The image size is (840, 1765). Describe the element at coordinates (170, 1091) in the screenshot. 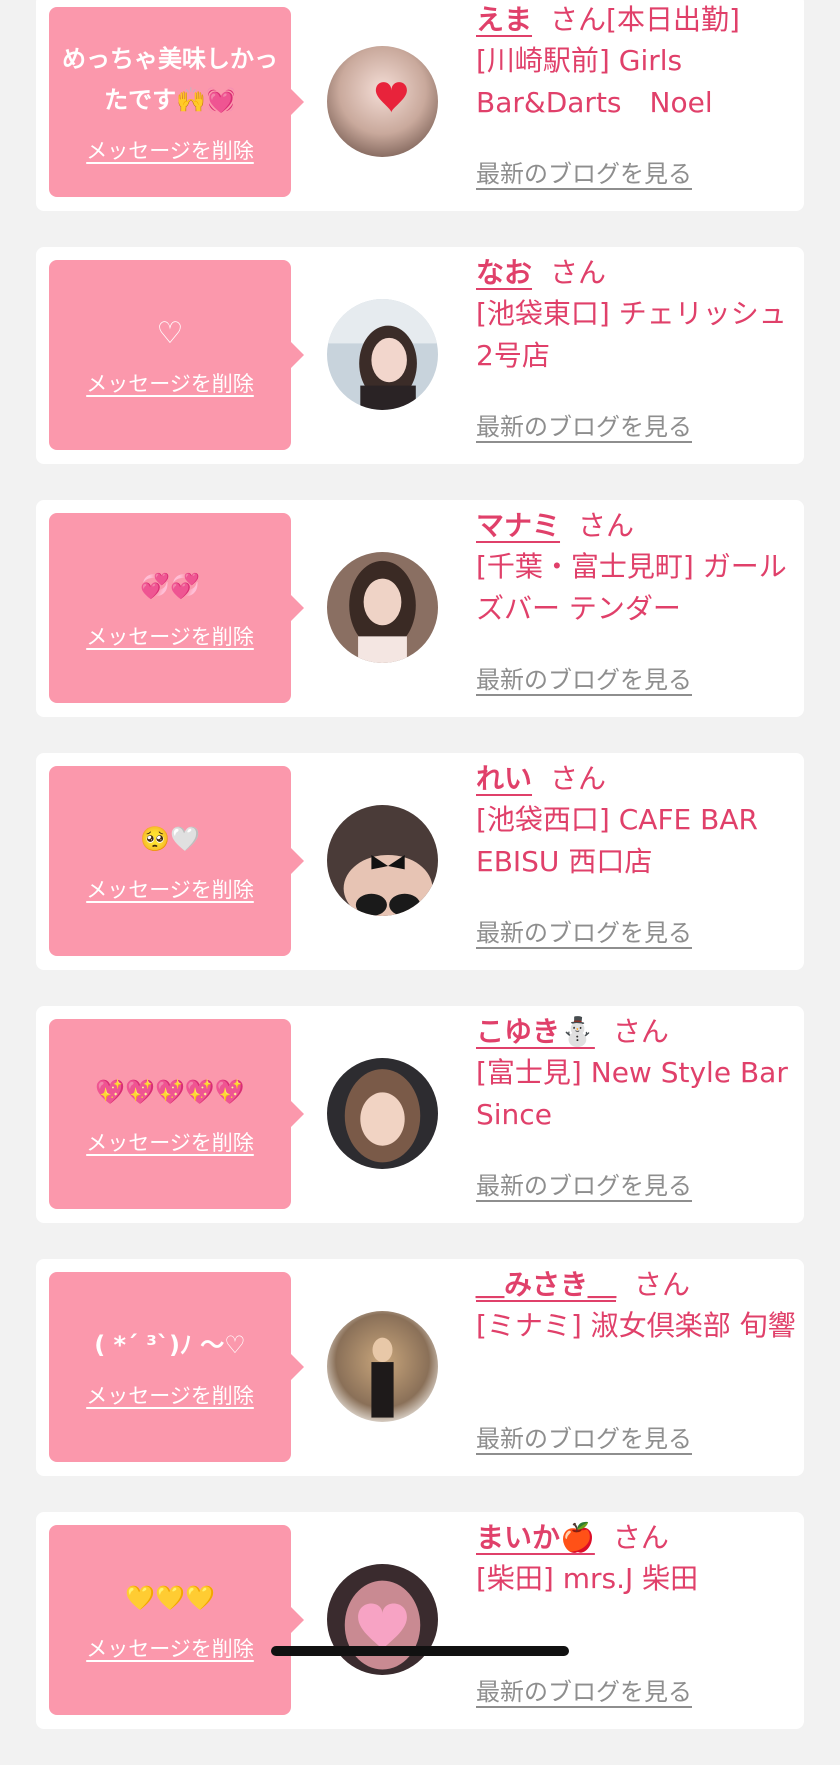

I see `message-text: 💖💖💖💖💖` at that location.